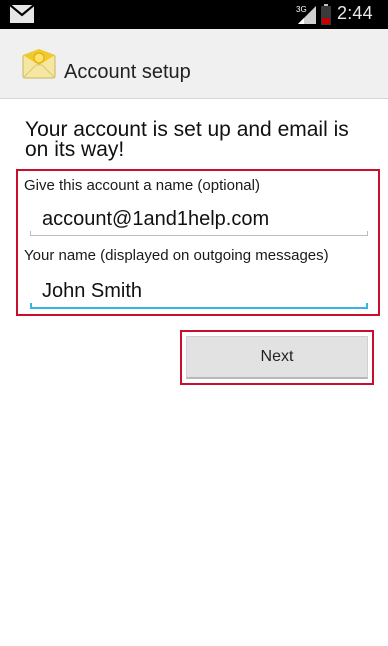 The width and height of the screenshot is (388, 646). Describe the element at coordinates (200, 219) in the screenshot. I see `account-name-input` at that location.